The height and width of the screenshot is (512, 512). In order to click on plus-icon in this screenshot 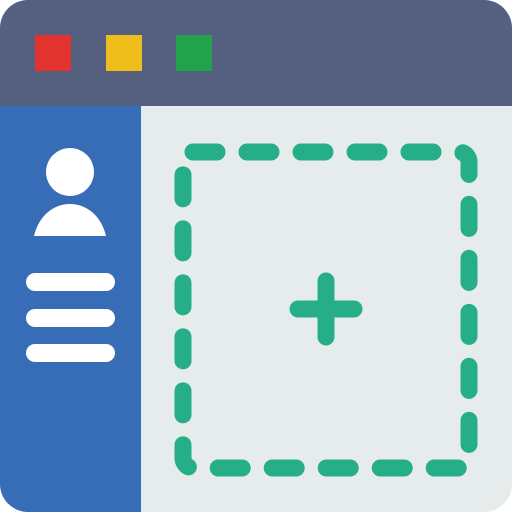, I will do `click(326, 309)`.